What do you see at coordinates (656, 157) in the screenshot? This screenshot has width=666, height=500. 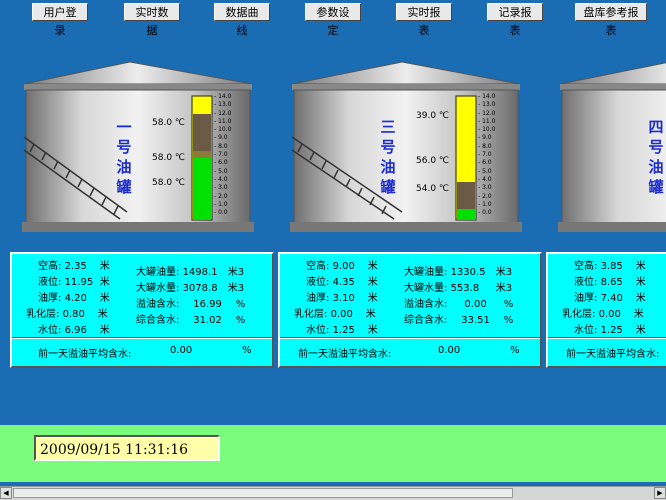 I see `tank-4-title: 四号 油罐` at bounding box center [656, 157].